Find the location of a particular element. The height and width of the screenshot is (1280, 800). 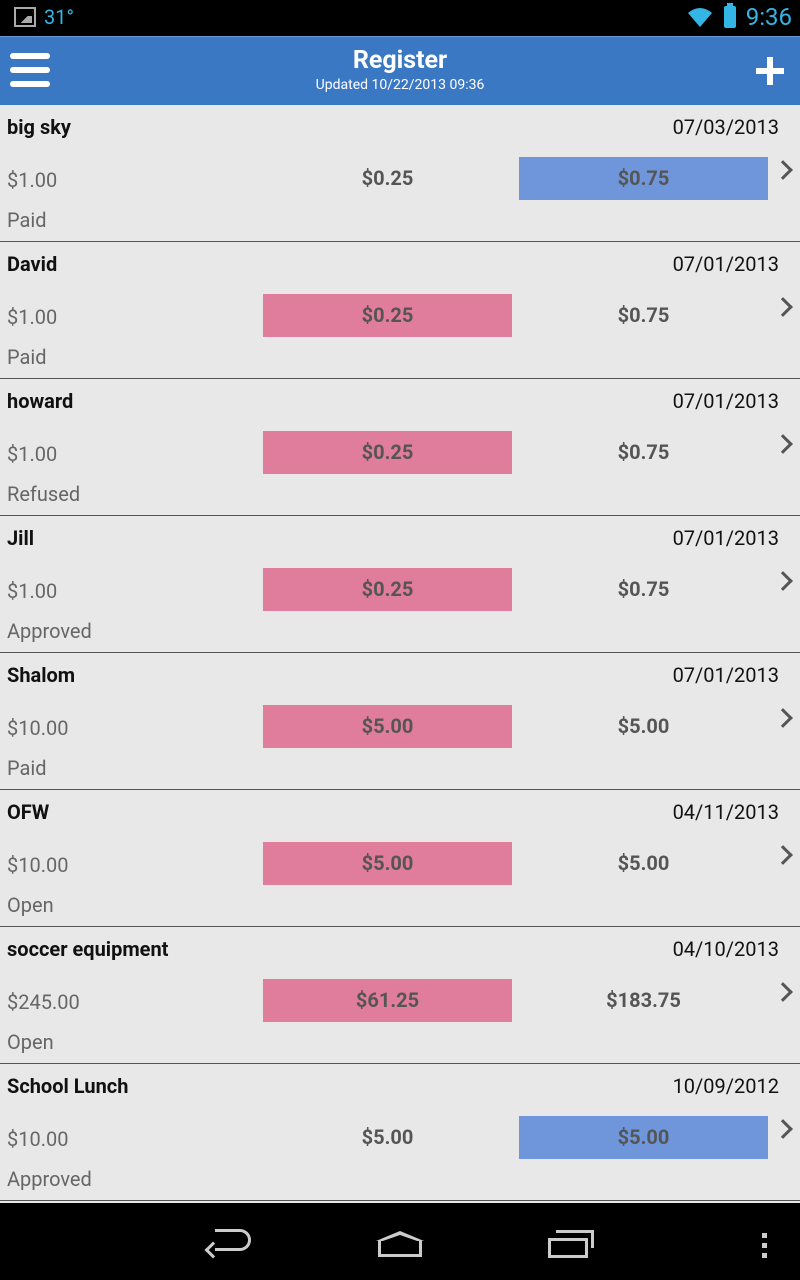

status-bar: 31° 9:36 is located at coordinates (400, 16).